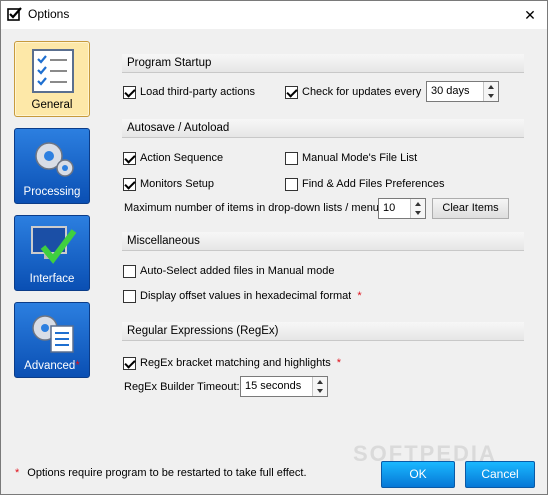 The height and width of the screenshot is (495, 548). What do you see at coordinates (228, 271) in the screenshot?
I see `auto-select-checkbox: Auto-Select added files in Manual mode` at bounding box center [228, 271].